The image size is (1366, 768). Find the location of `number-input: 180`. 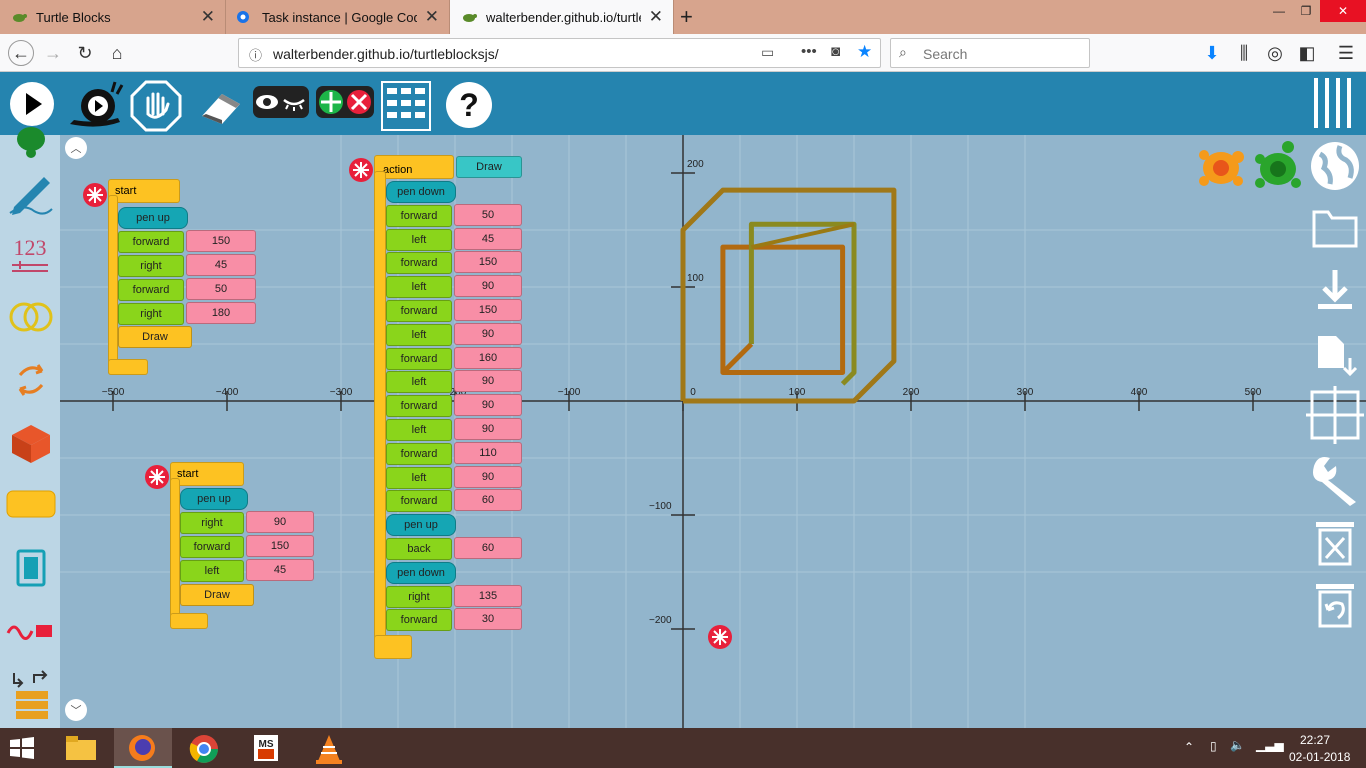

number-input: 180 is located at coordinates (221, 313).